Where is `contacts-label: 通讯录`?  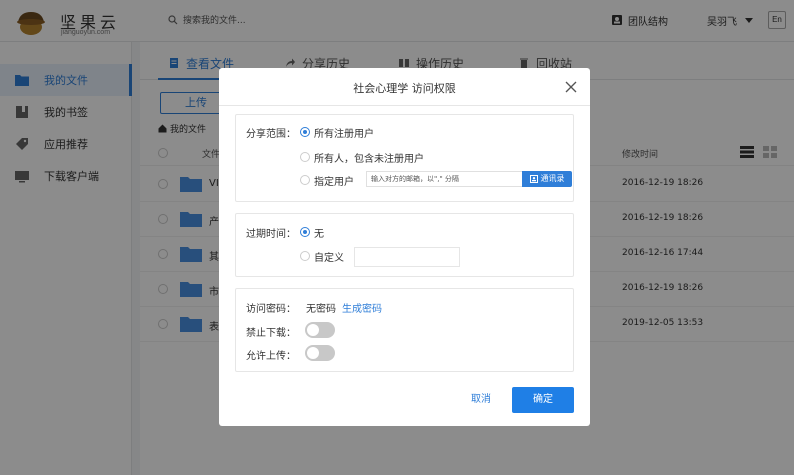 contacts-label: 通讯录 is located at coordinates (552, 178).